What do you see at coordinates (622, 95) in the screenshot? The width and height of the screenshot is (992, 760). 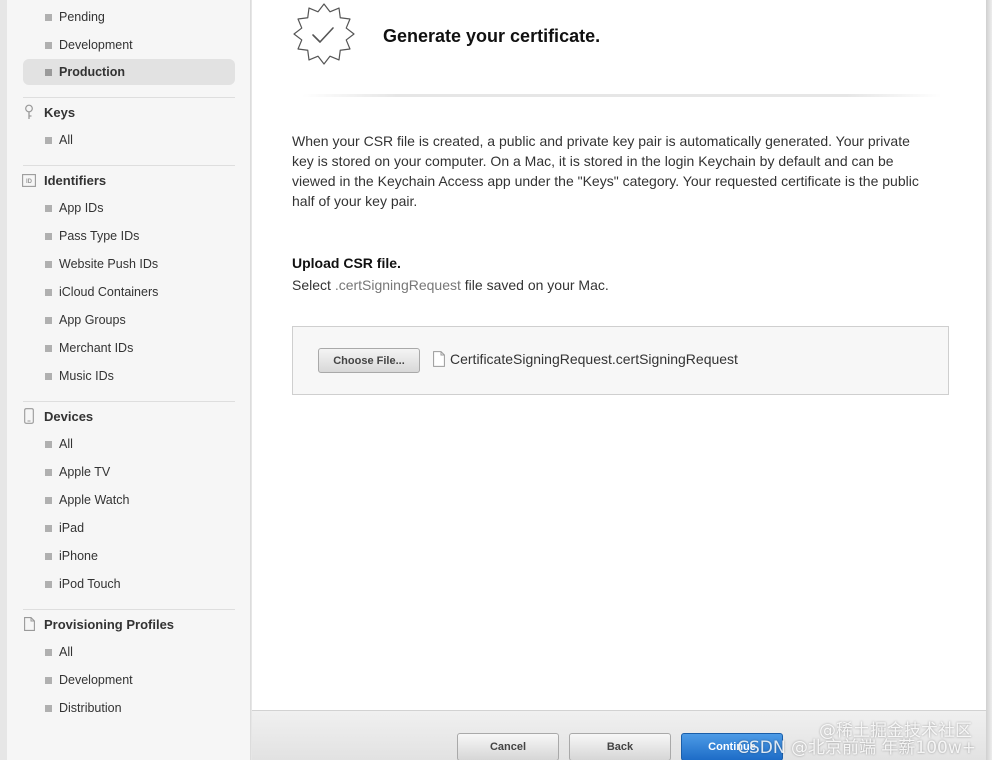 I see `header-divider` at bounding box center [622, 95].